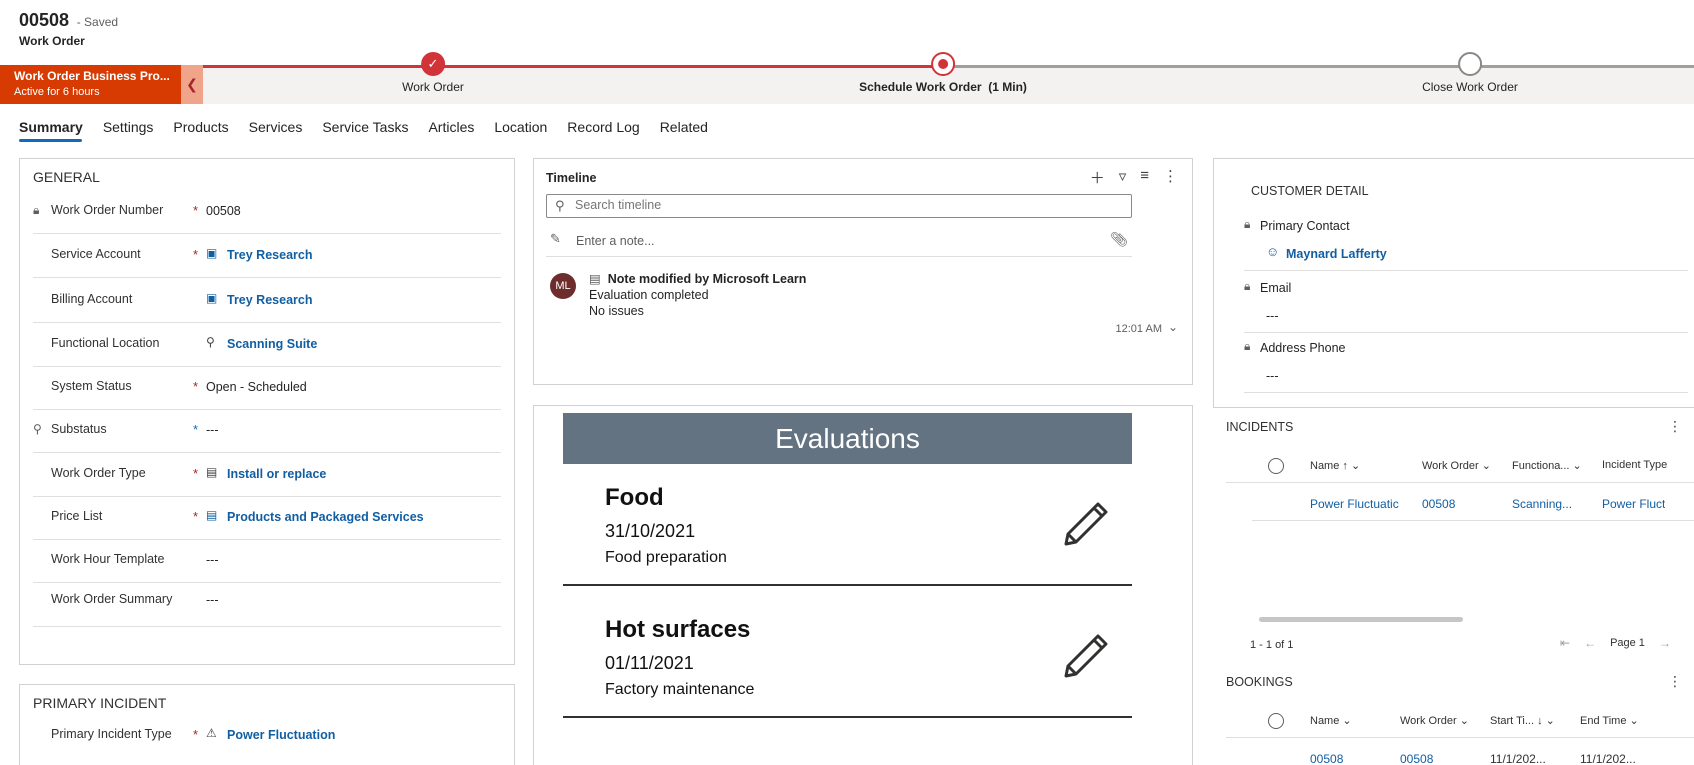 This screenshot has height=765, width=1694. Describe the element at coordinates (276, 474) in the screenshot. I see `field-value-link: Install or replace` at that location.